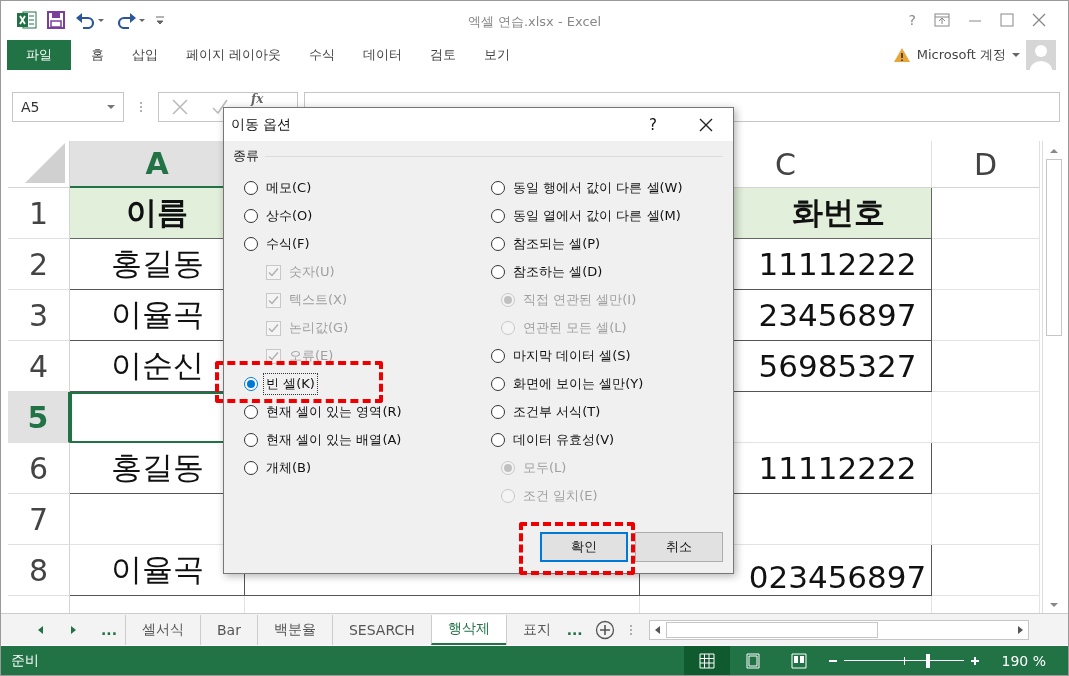 The height and width of the screenshot is (676, 1069). What do you see at coordinates (838, 212) in the screenshot?
I see `cell-text: 화번호` at bounding box center [838, 212].